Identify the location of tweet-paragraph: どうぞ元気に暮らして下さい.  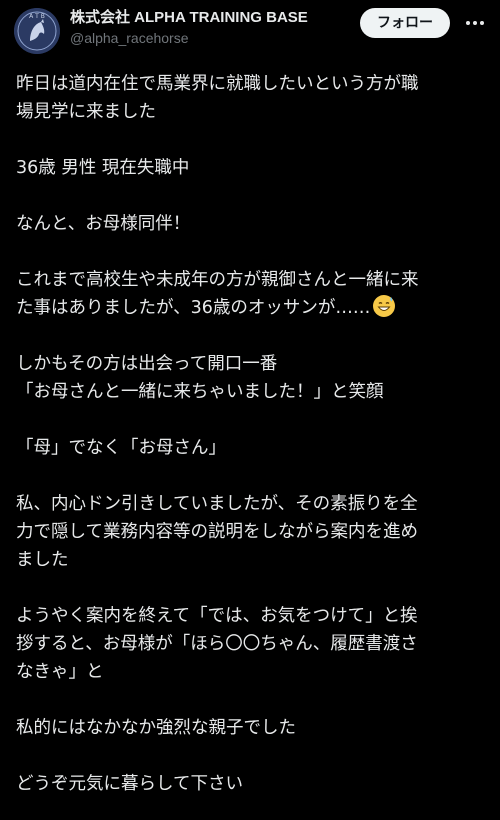
(129, 784).